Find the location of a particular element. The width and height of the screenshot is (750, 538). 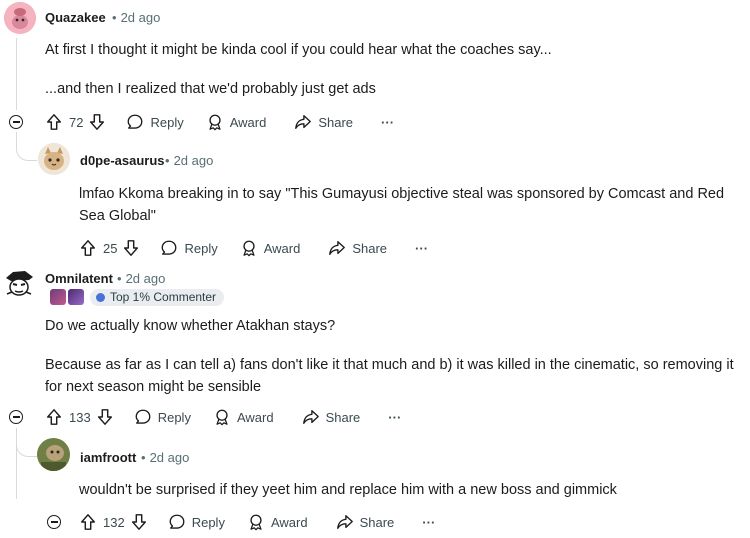

snoo-avatar-icon is located at coordinates (20, 18).